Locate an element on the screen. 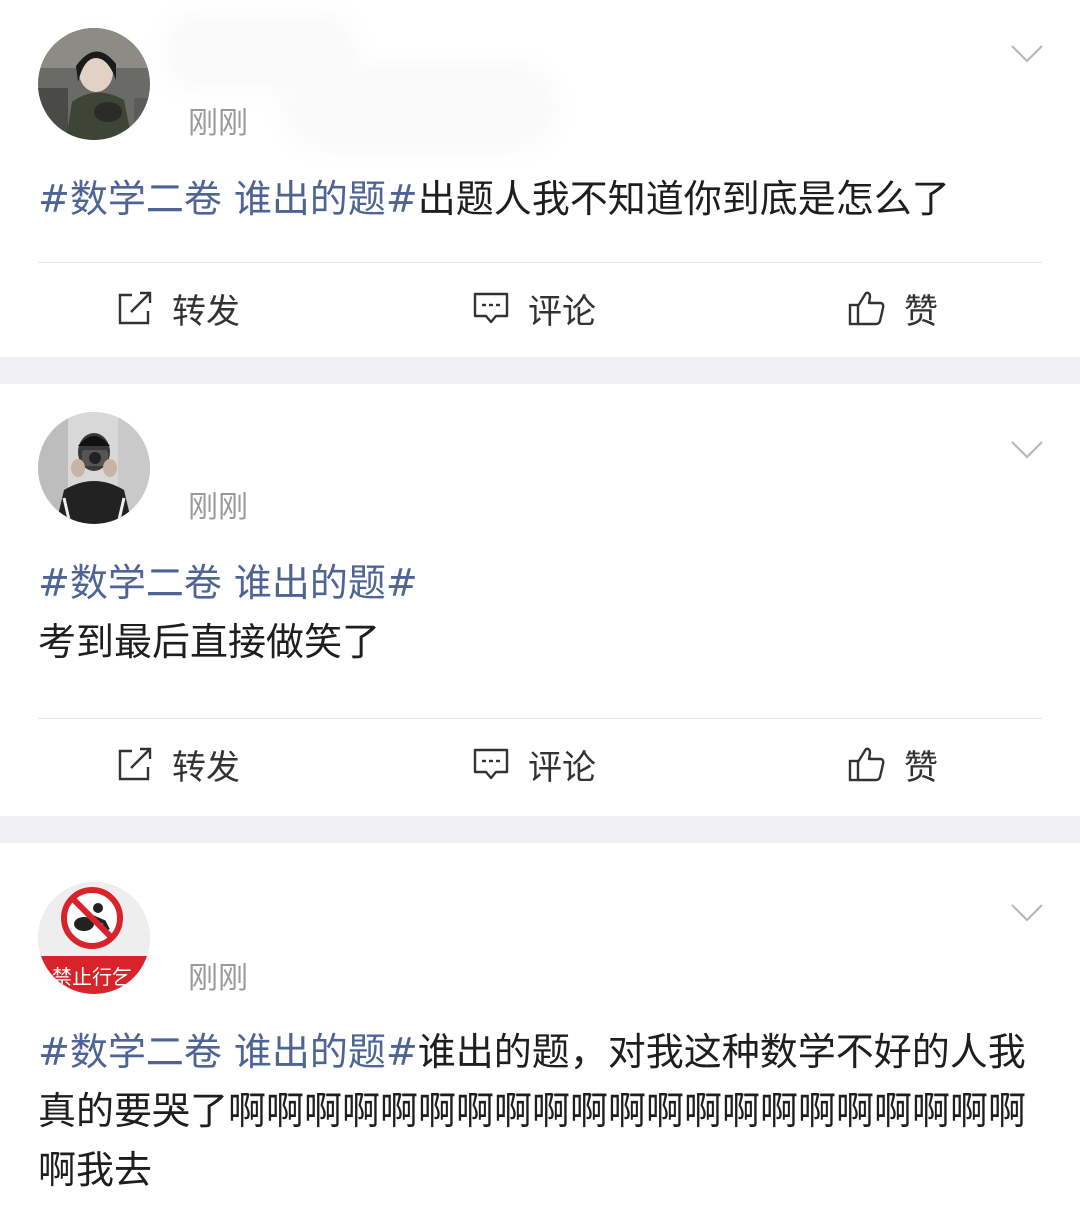 The width and height of the screenshot is (1080, 1232). post-content: #数学二卷 谁出的题# 考到最后直接做笑了 is located at coordinates (544, 613).